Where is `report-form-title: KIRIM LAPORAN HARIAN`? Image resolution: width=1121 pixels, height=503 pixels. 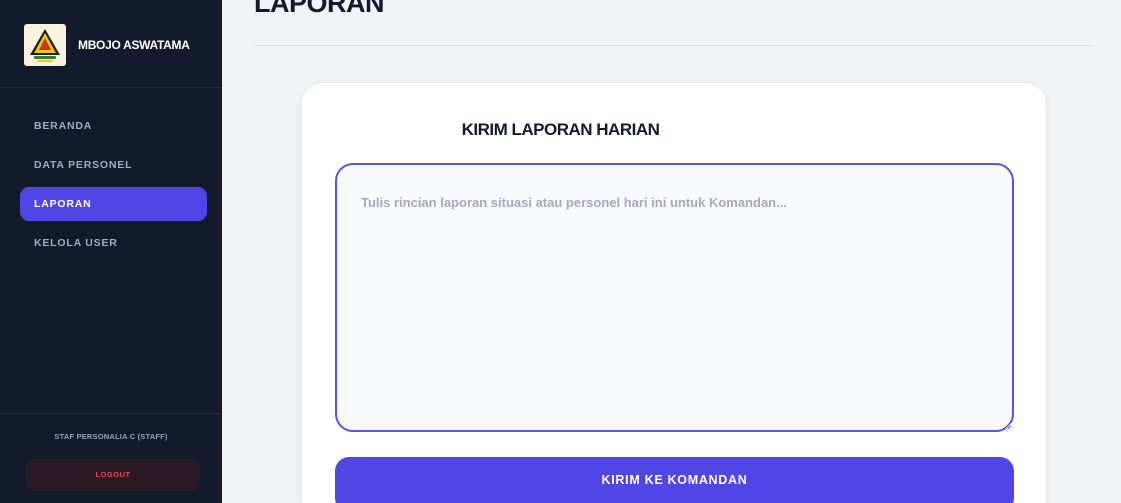
report-form-title: KIRIM LAPORAN HARIAN is located at coordinates (560, 129).